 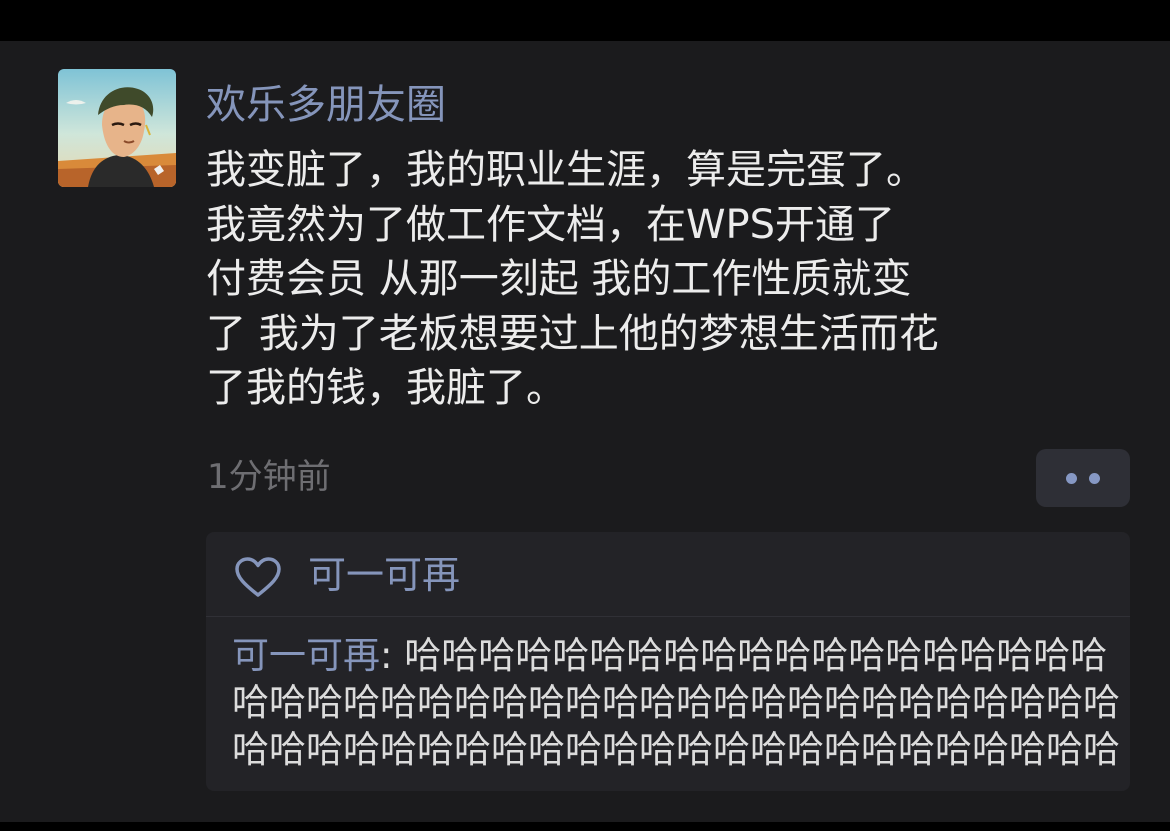 I want to click on likes-row: 可一可再, so click(x=668, y=574).